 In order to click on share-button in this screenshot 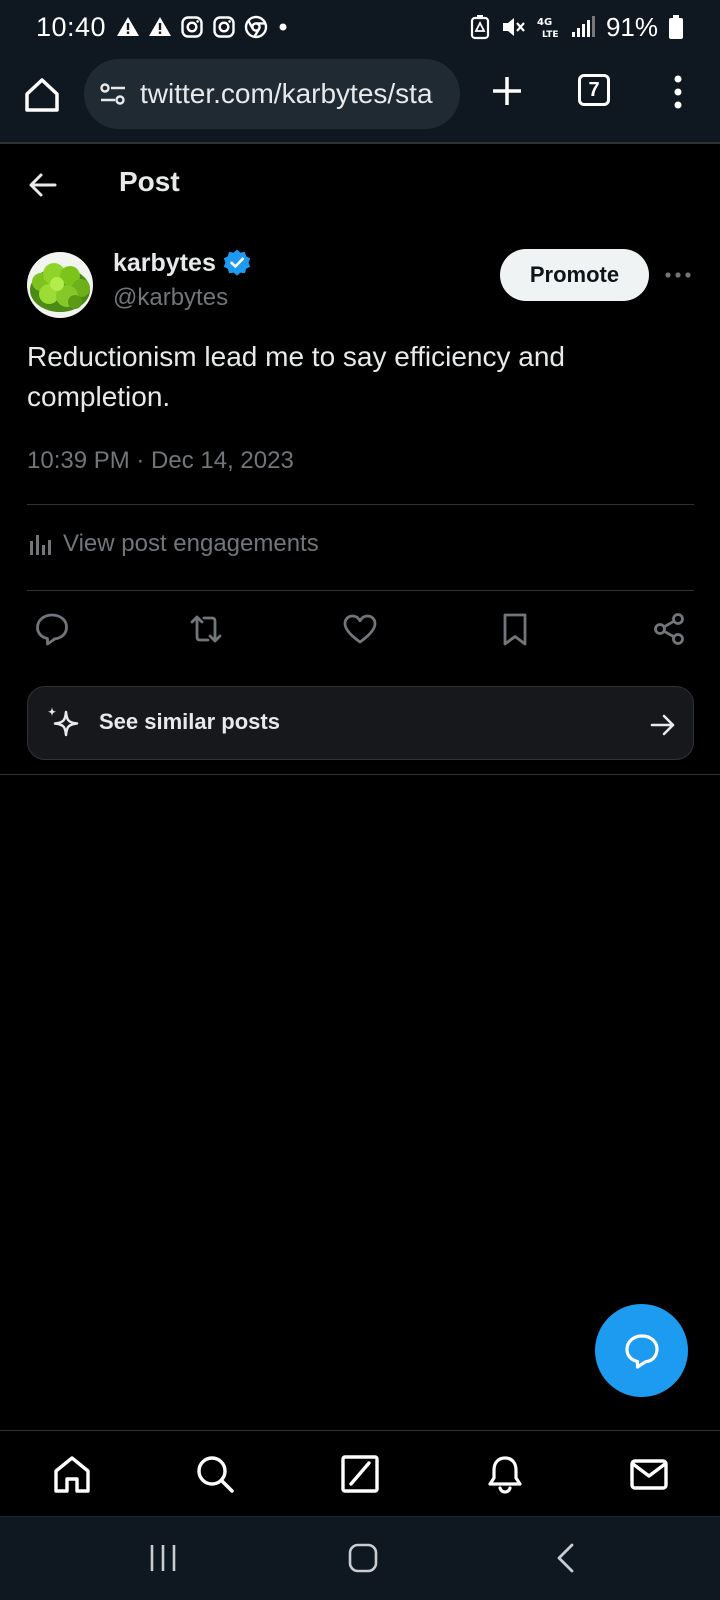, I will do `click(669, 629)`.